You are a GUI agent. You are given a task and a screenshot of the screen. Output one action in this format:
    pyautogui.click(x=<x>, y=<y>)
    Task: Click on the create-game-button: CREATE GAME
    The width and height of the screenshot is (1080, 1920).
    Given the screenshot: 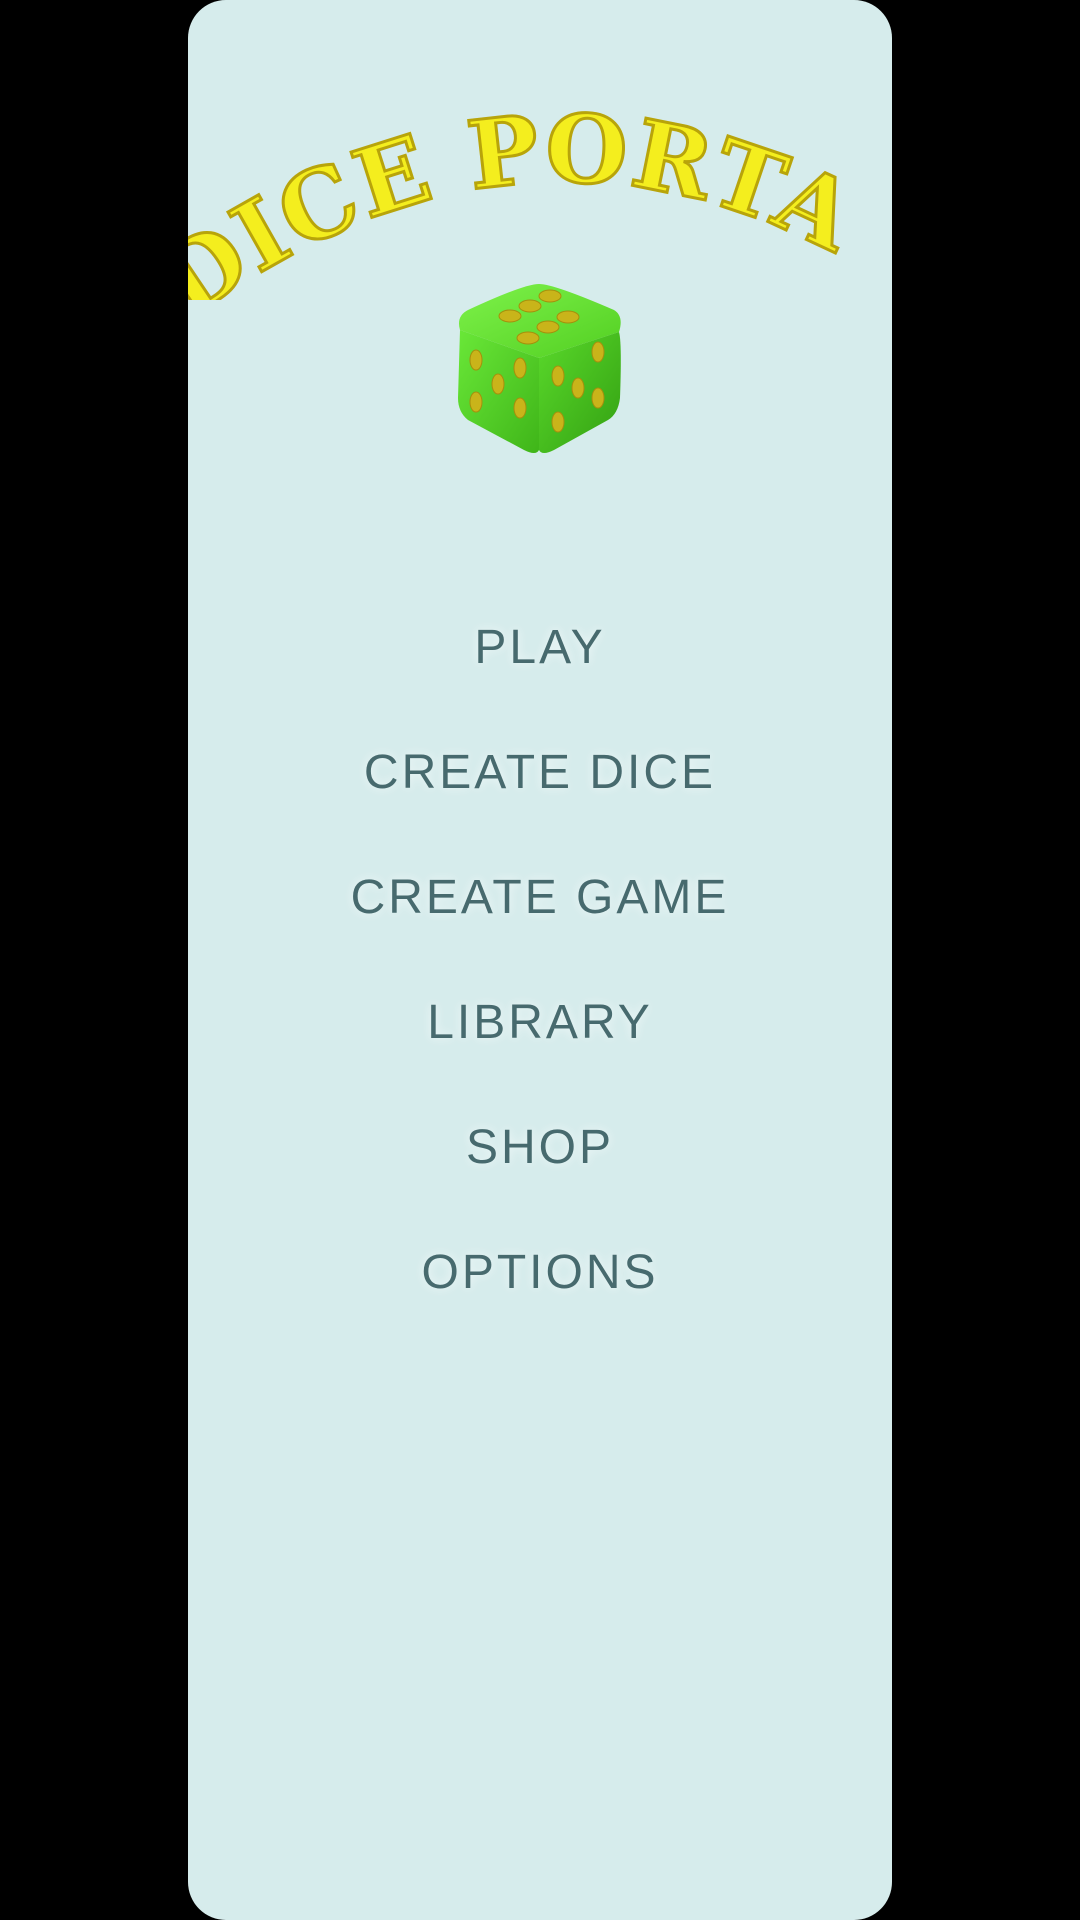 What is the action you would take?
    pyautogui.click(x=540, y=912)
    